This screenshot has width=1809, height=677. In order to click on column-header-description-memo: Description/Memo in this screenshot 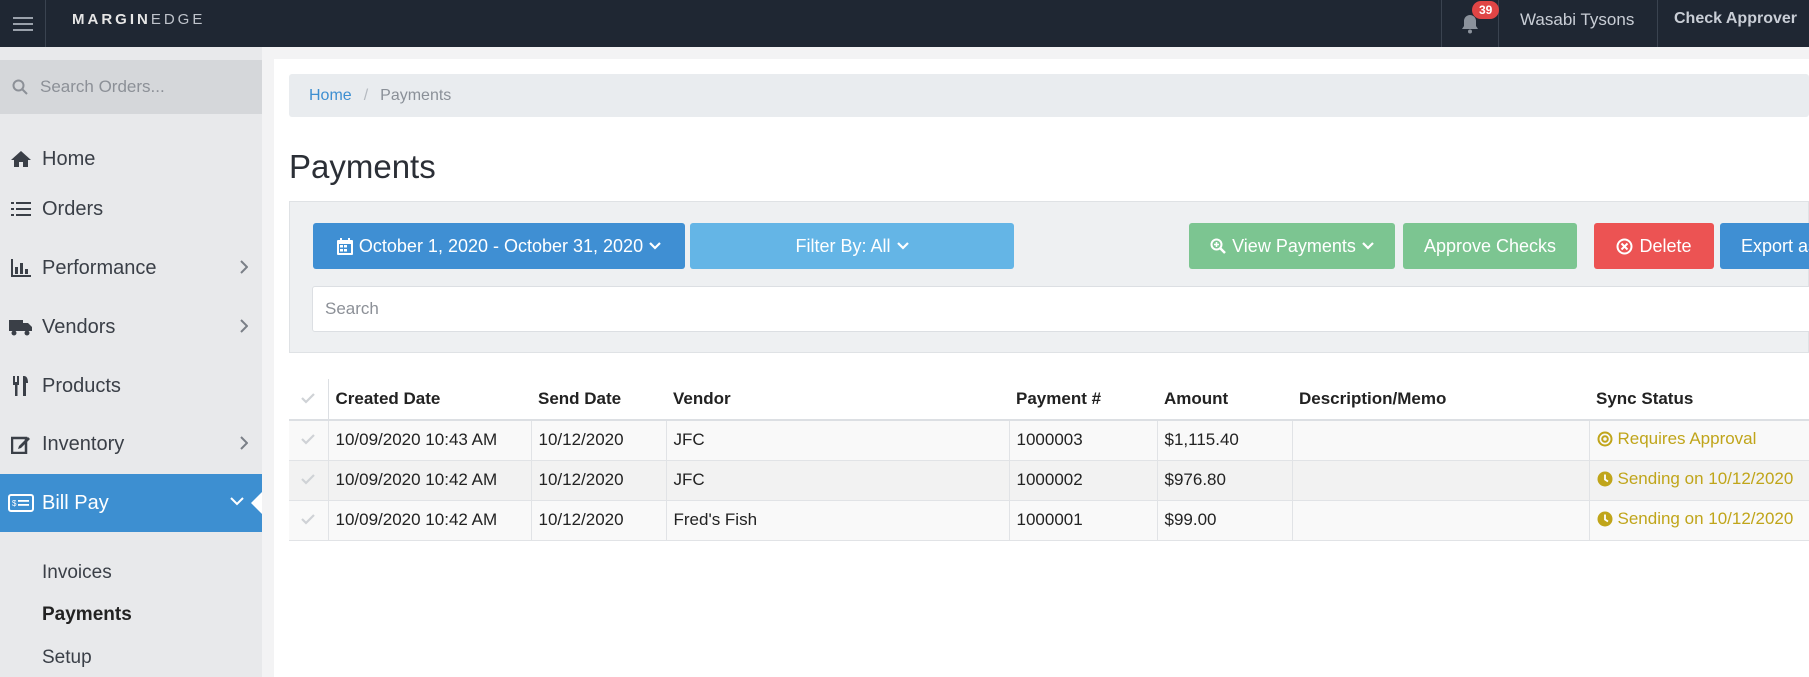, I will do `click(1440, 400)`.